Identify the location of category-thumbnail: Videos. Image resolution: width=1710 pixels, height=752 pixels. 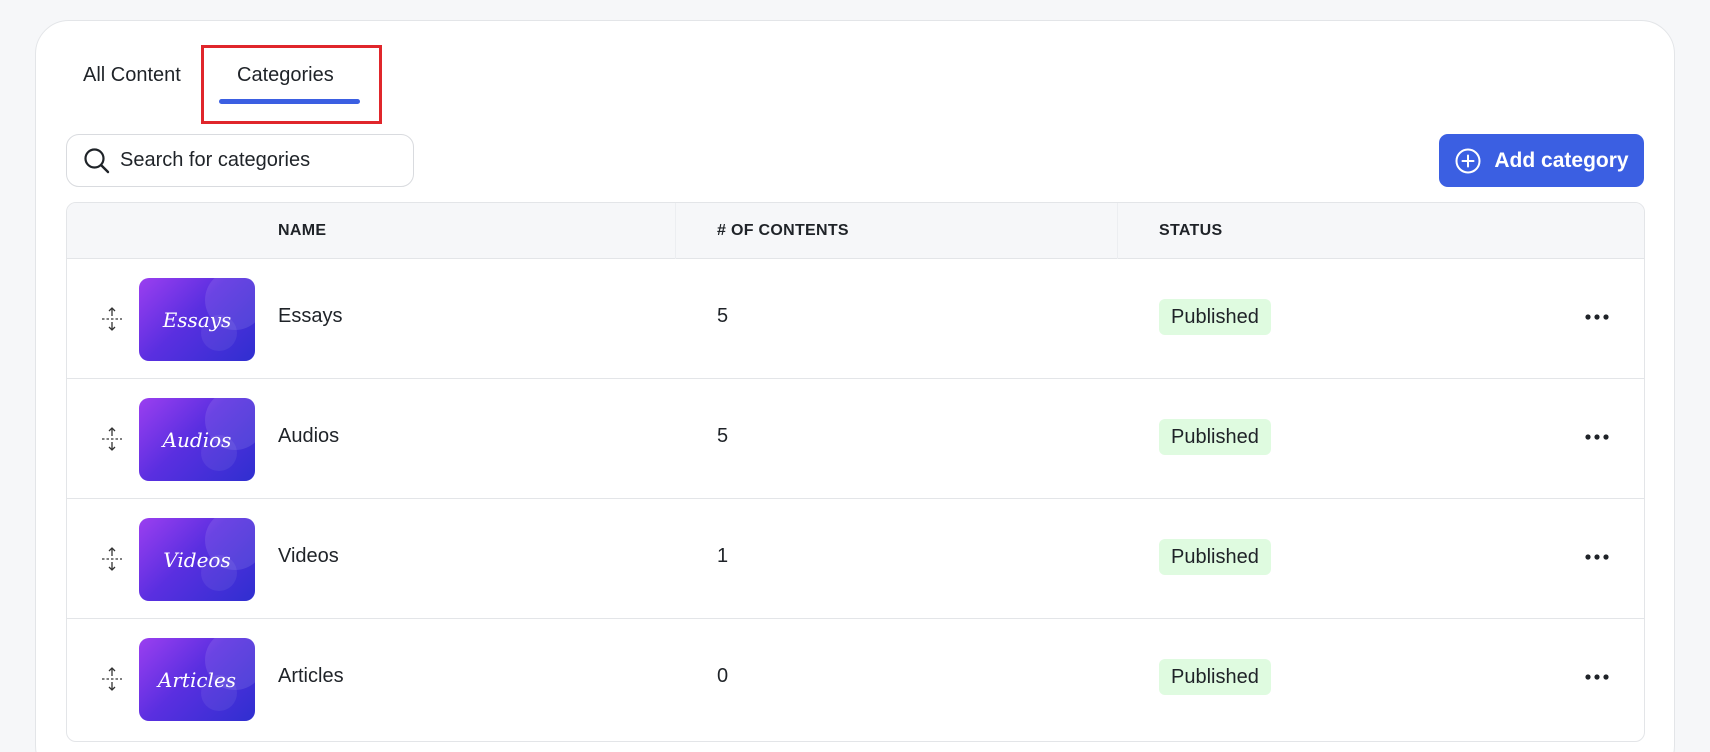
(197, 559).